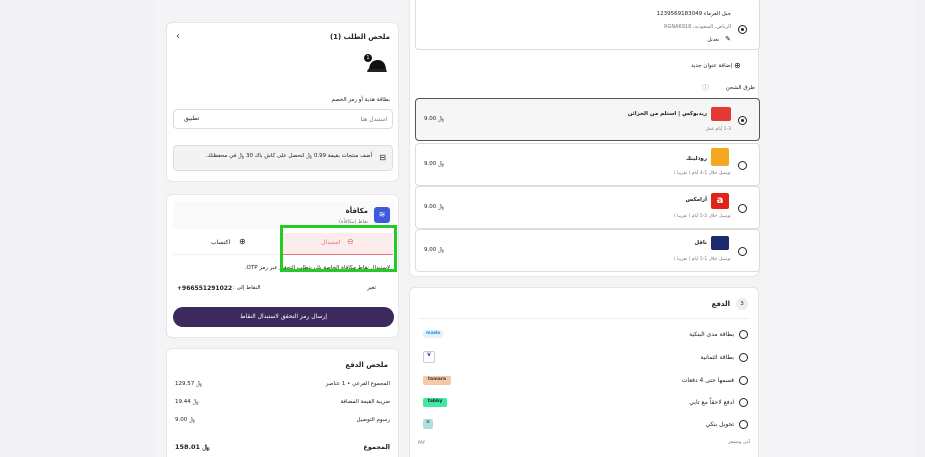 The image size is (925, 457). I want to click on secure-logo: PAY, so click(422, 442).